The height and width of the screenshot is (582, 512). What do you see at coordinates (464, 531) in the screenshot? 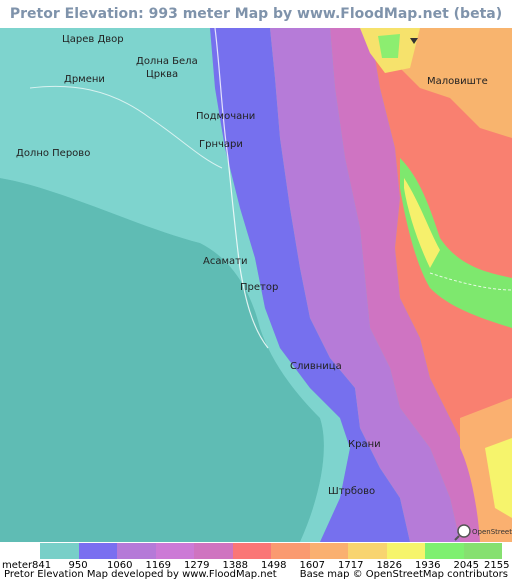
I see `osm-magnifier-icon` at bounding box center [464, 531].